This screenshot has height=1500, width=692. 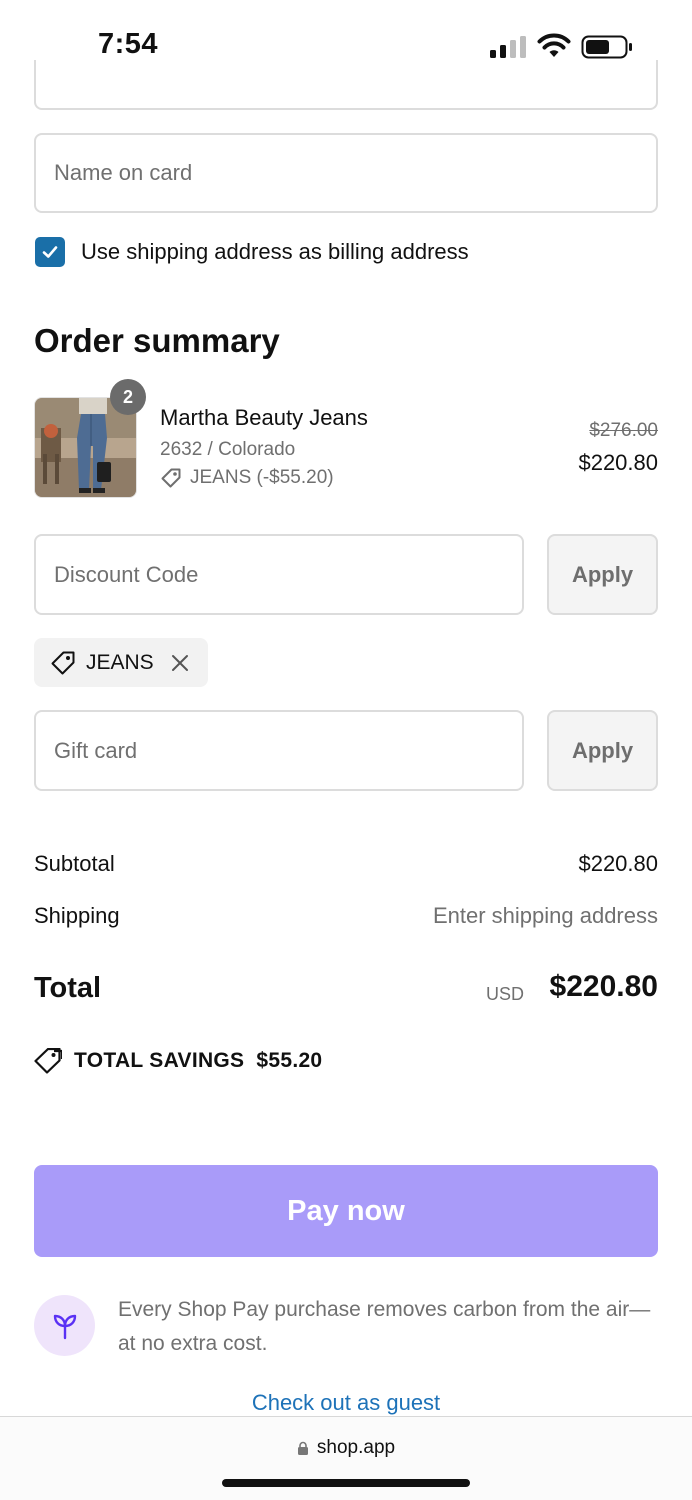 I want to click on sprout-badge, so click(x=64, y=1325).